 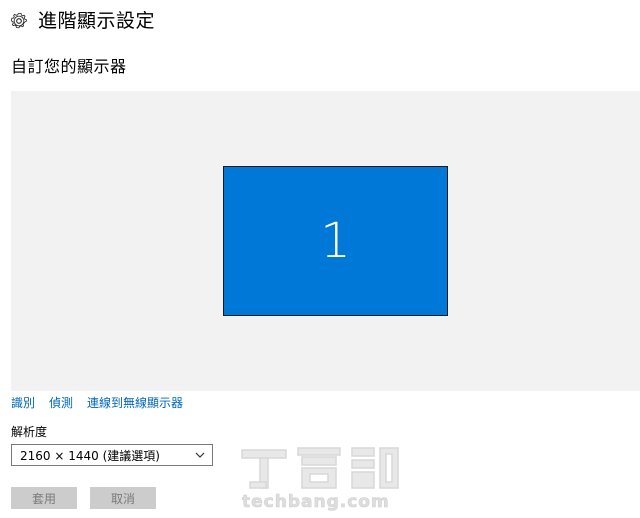 I want to click on connect-wireless-display-link: 連線到無線顯示器, so click(x=135, y=403).